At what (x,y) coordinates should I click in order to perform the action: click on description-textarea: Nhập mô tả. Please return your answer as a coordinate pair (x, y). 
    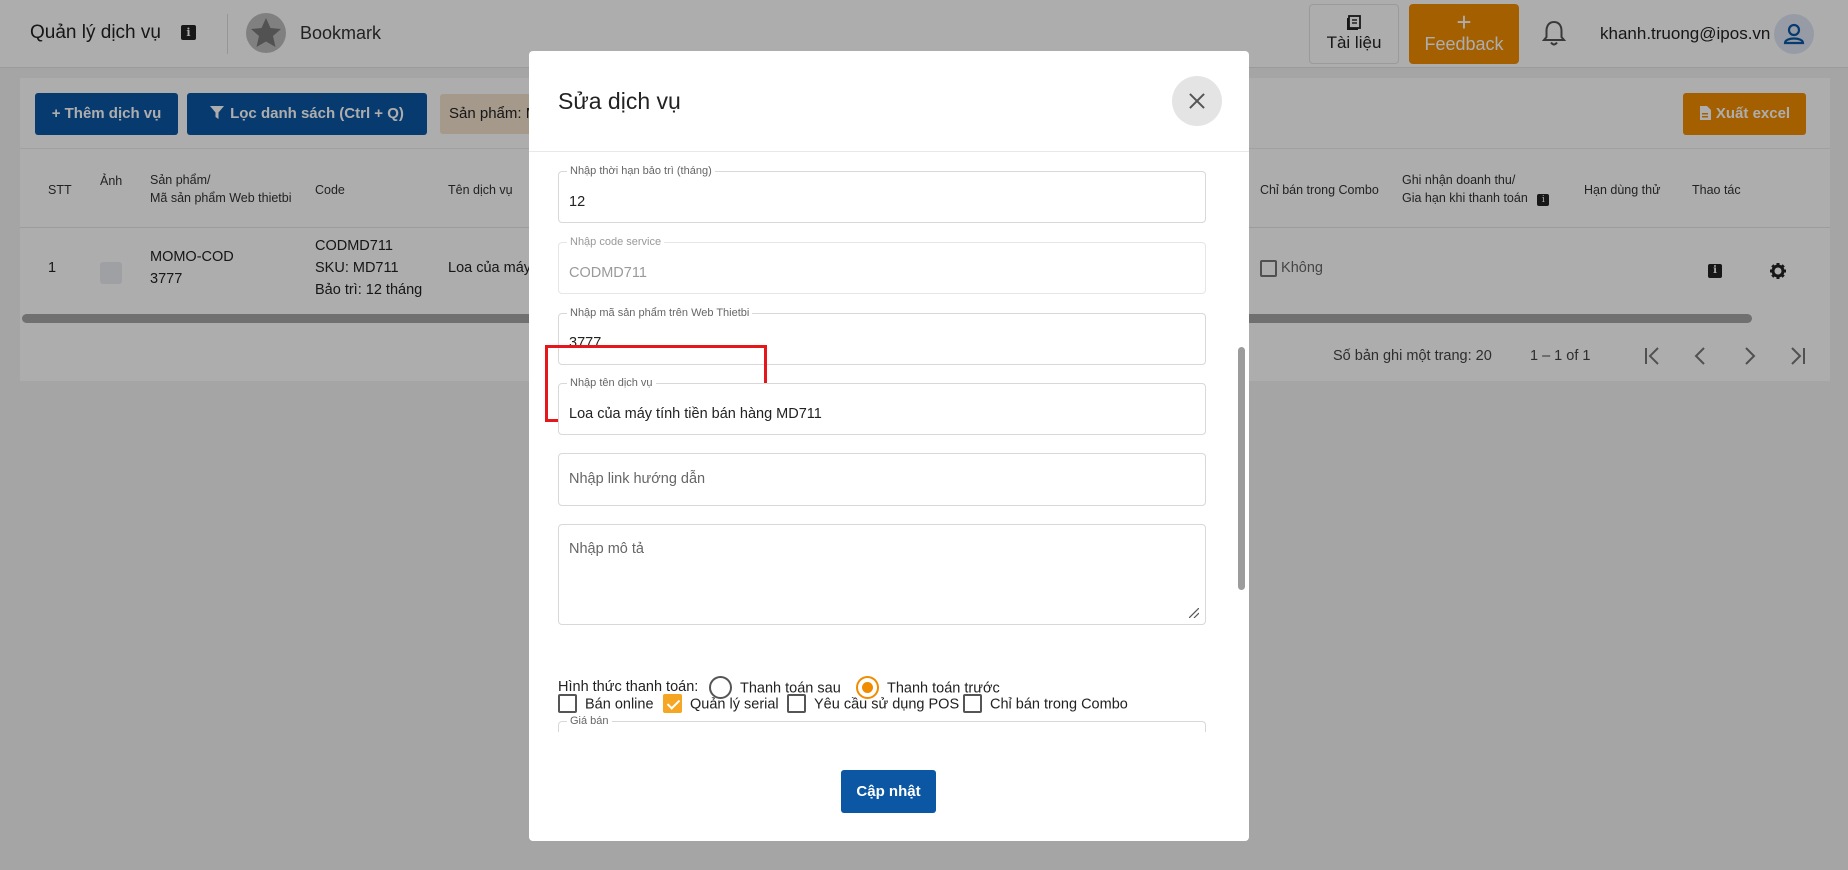
    Looking at the image, I should click on (882, 574).